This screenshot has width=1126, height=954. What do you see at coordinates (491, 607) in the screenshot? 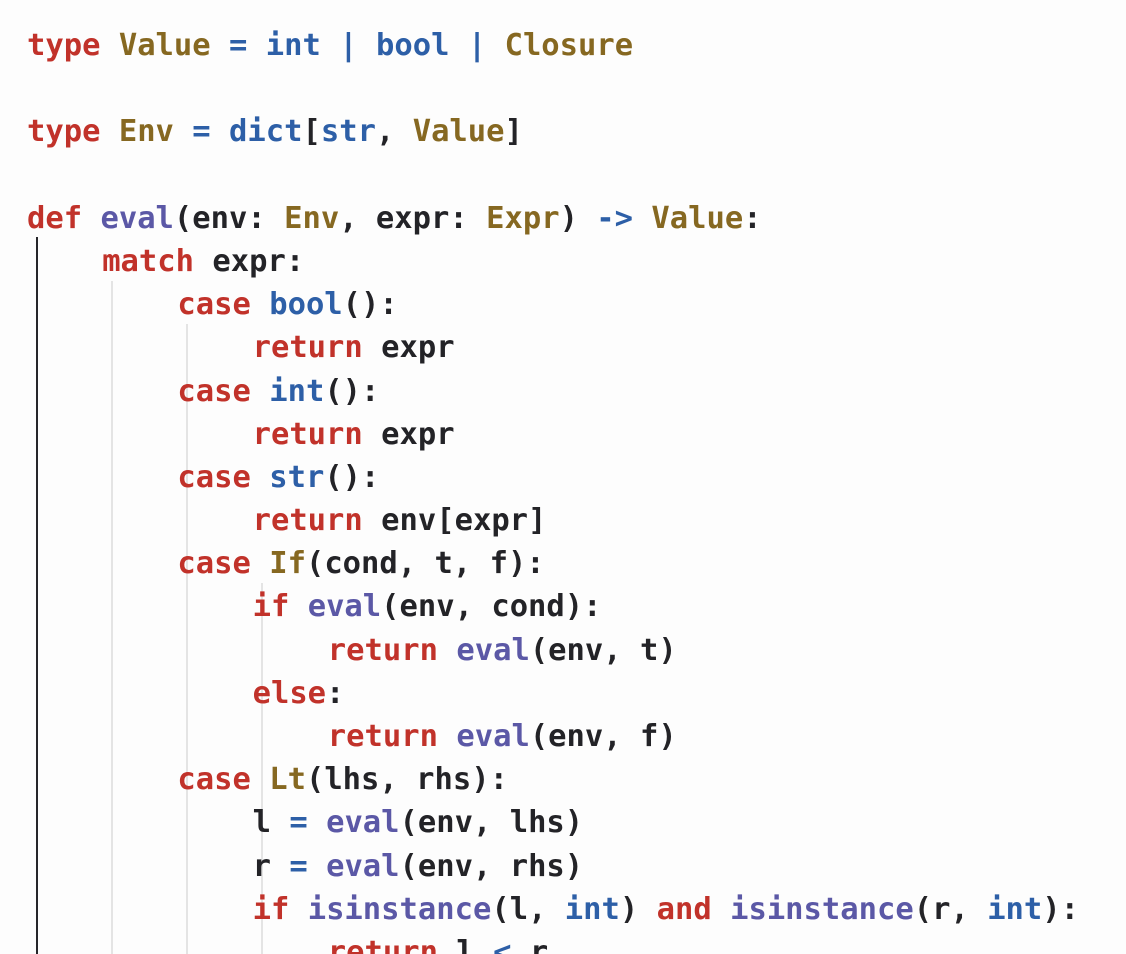
I see `token-pun: (env, cond):` at bounding box center [491, 607].